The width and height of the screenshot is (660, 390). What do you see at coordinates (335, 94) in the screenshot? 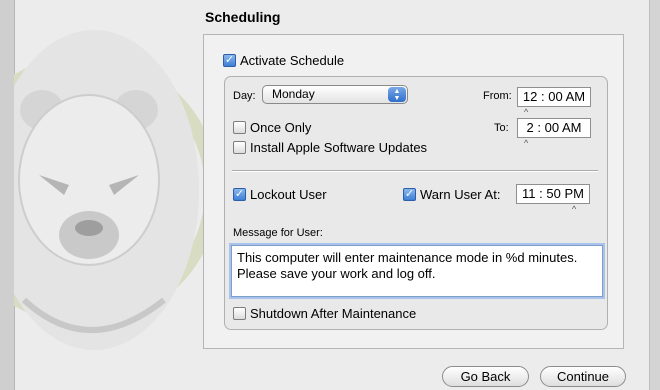
I see `day-select: Monday ▲ ▼` at bounding box center [335, 94].